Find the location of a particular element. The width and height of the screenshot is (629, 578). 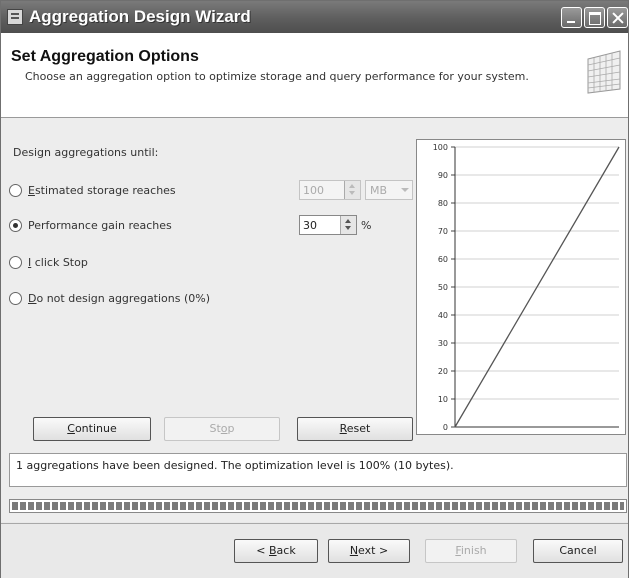

estimated-storage-radio is located at coordinates (15, 190).